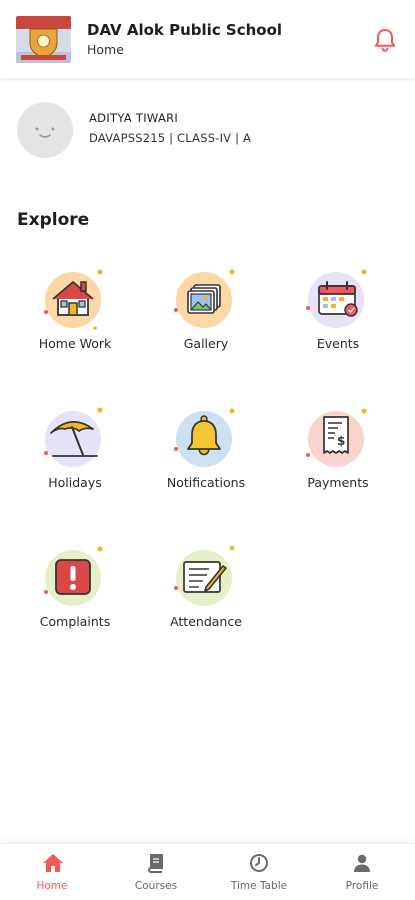 The width and height of the screenshot is (415, 900). What do you see at coordinates (75, 343) in the screenshot?
I see `explore-item-label: Home Work` at bounding box center [75, 343].